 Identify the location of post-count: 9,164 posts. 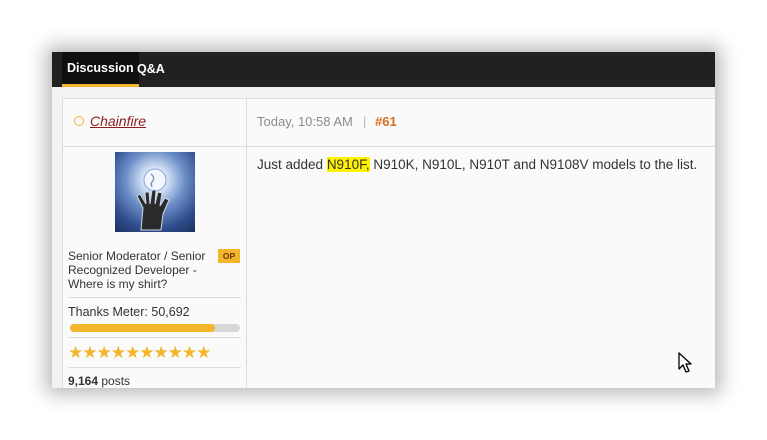
(99, 381).